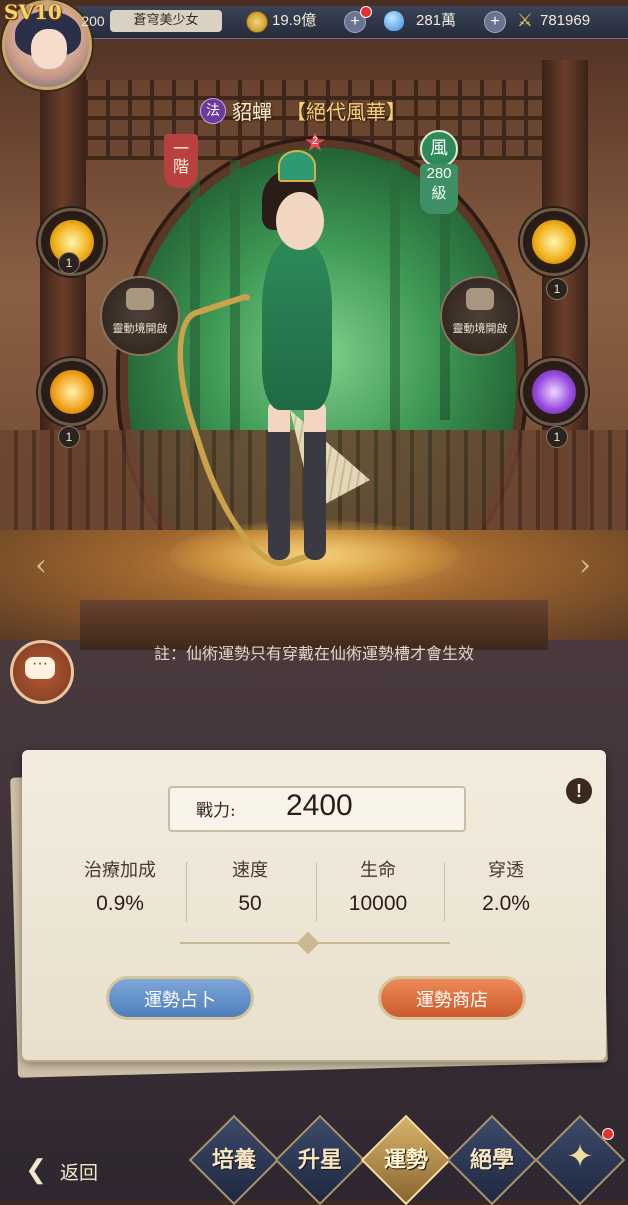  I want to click on tab-star-up: 升星, so click(320, 1159).